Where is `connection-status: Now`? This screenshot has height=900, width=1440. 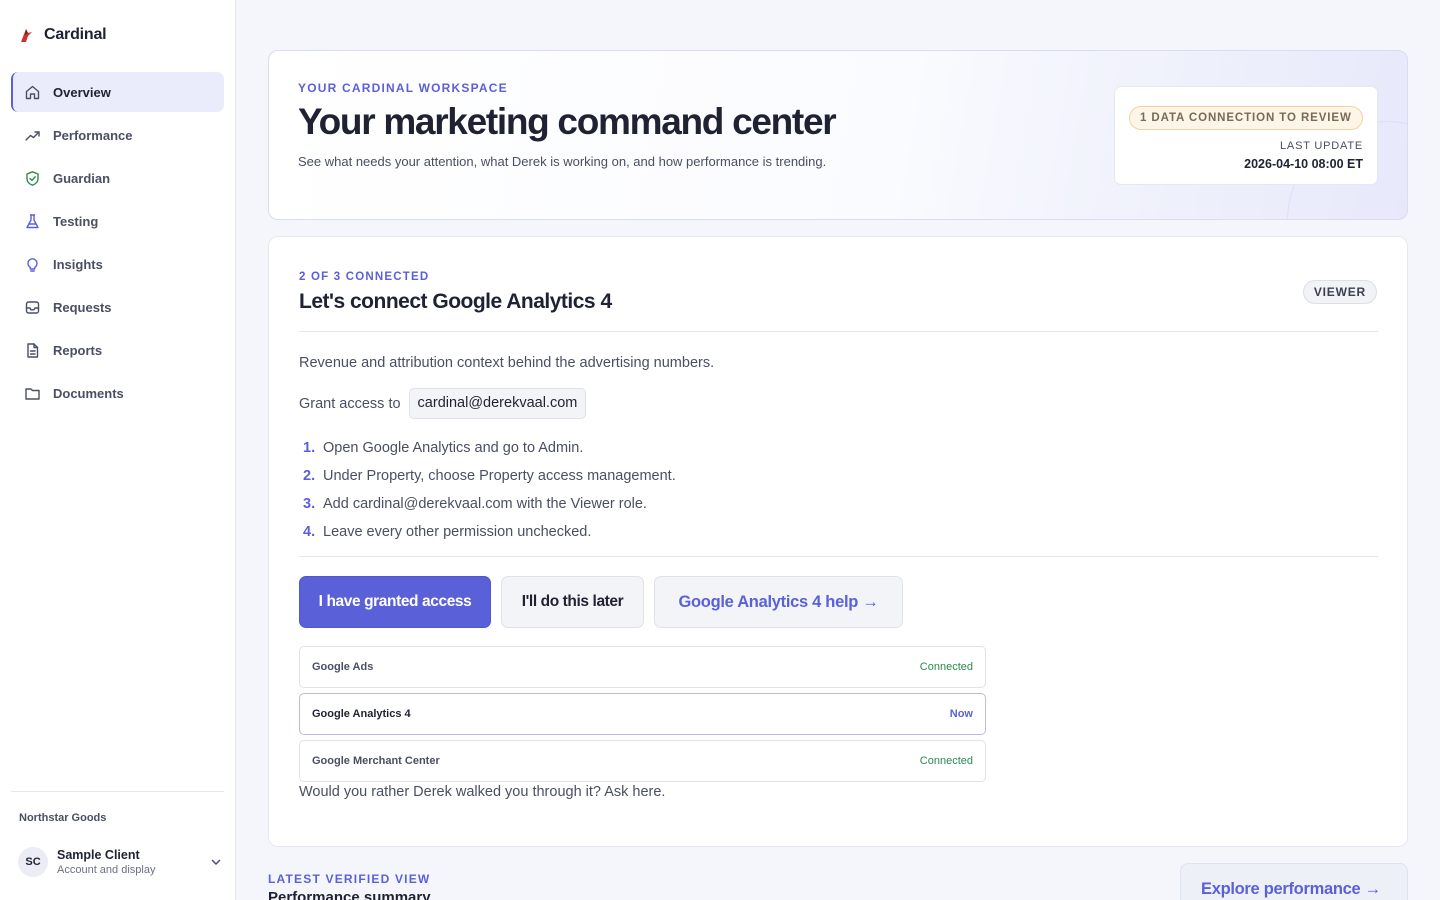 connection-status: Now is located at coordinates (961, 714).